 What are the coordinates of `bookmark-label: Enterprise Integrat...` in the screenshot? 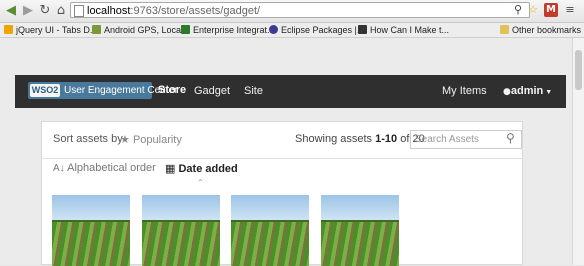 It's located at (234, 30).